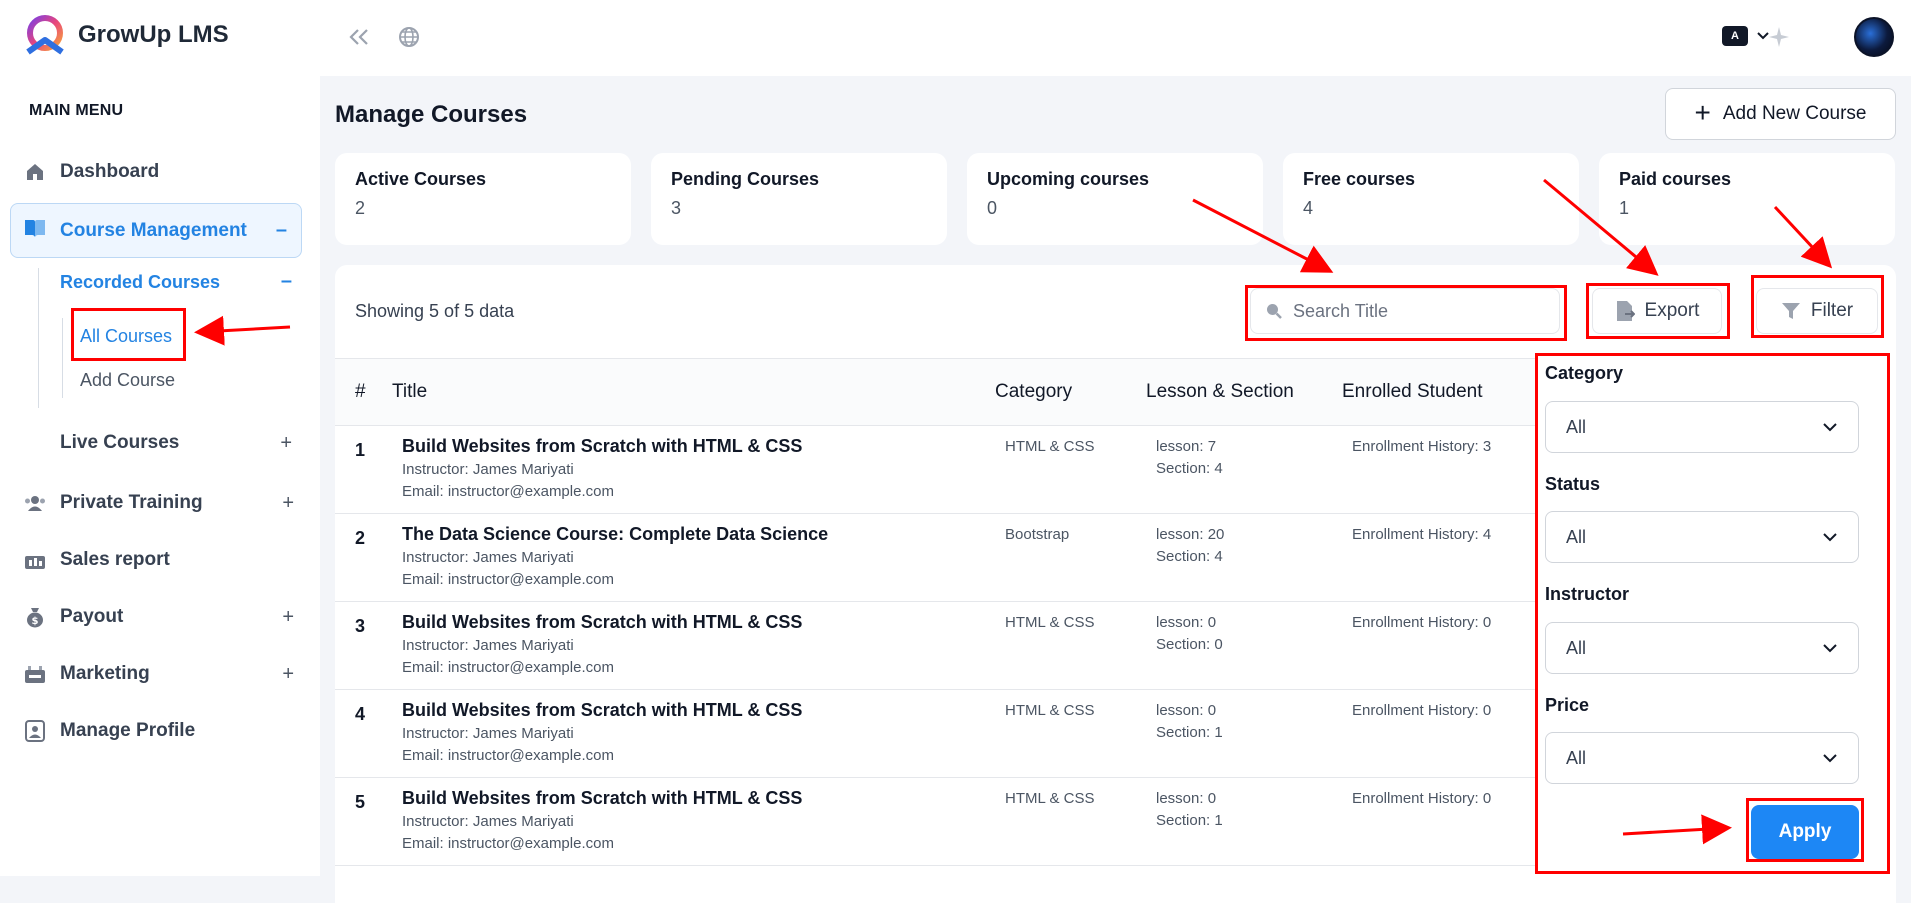  I want to click on search-input, so click(1413, 311).